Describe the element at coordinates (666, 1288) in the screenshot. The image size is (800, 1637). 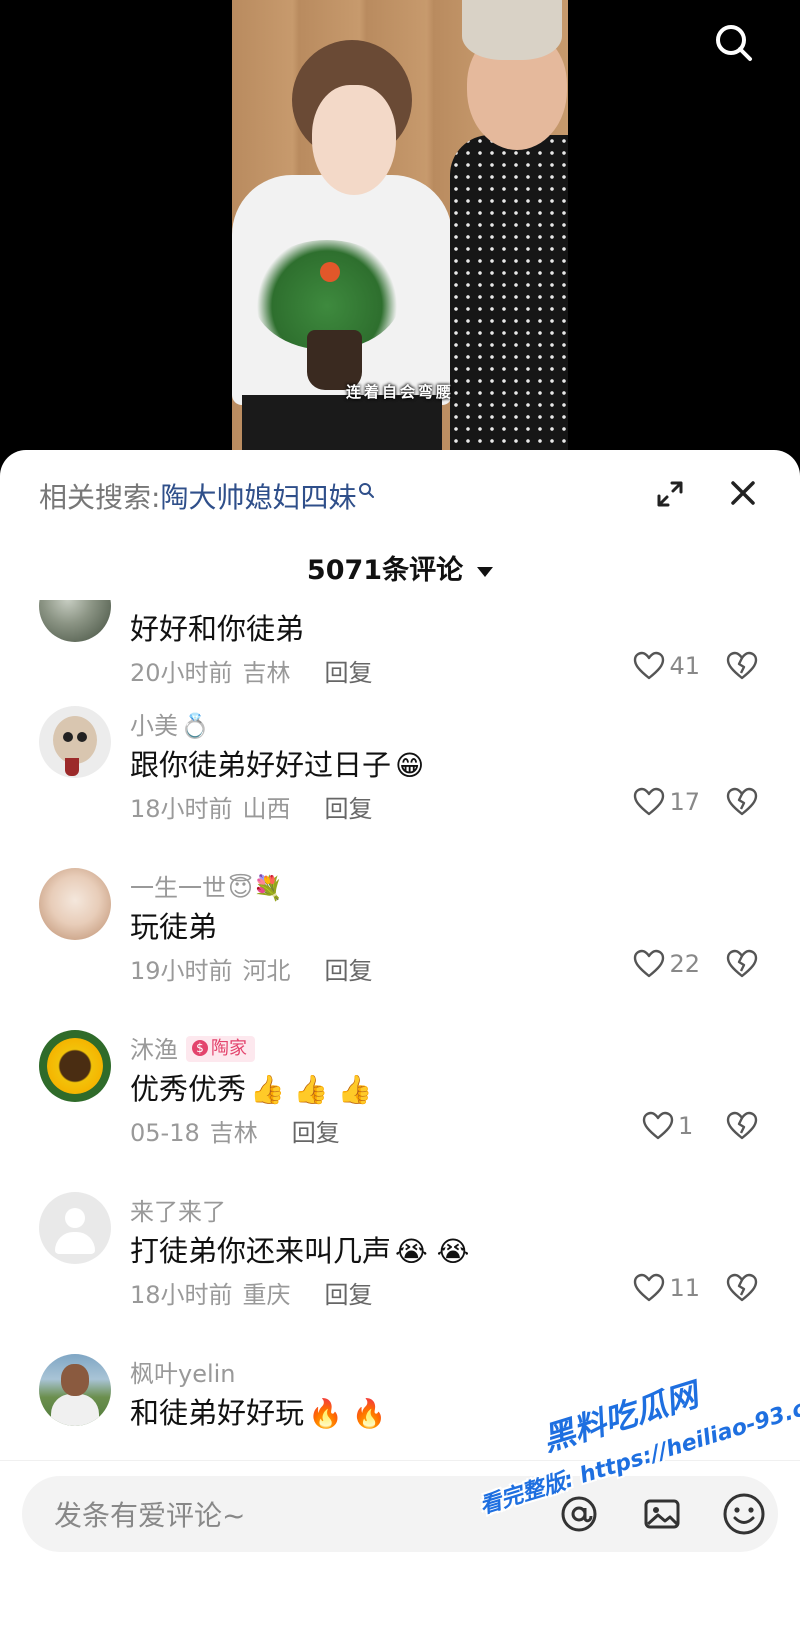
I see `like-button: 11` at that location.